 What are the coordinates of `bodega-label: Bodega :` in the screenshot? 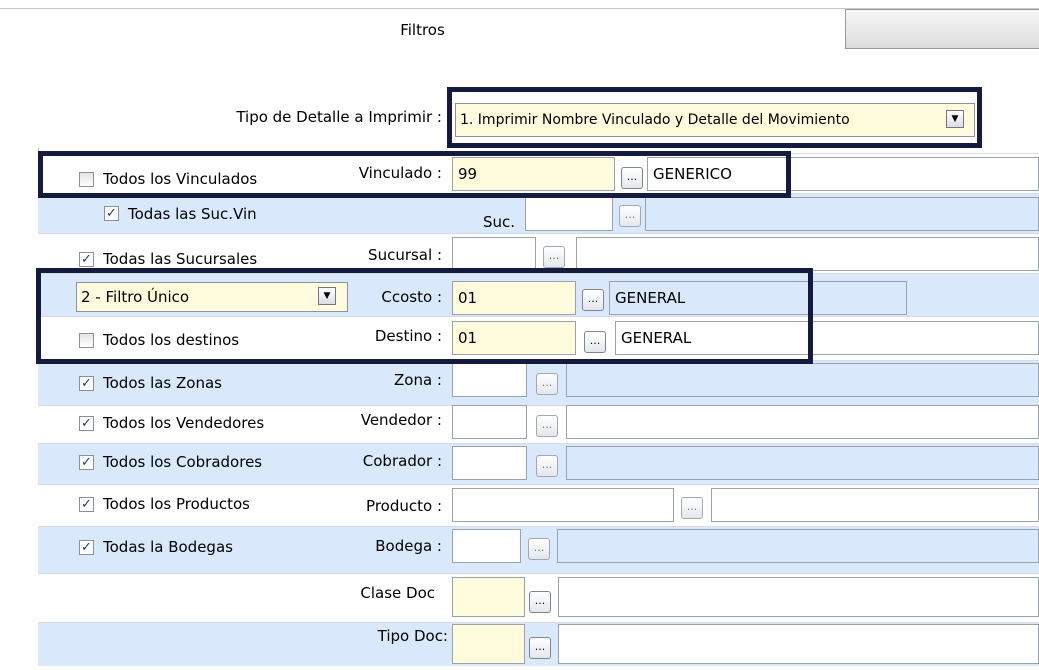 It's located at (408, 546).